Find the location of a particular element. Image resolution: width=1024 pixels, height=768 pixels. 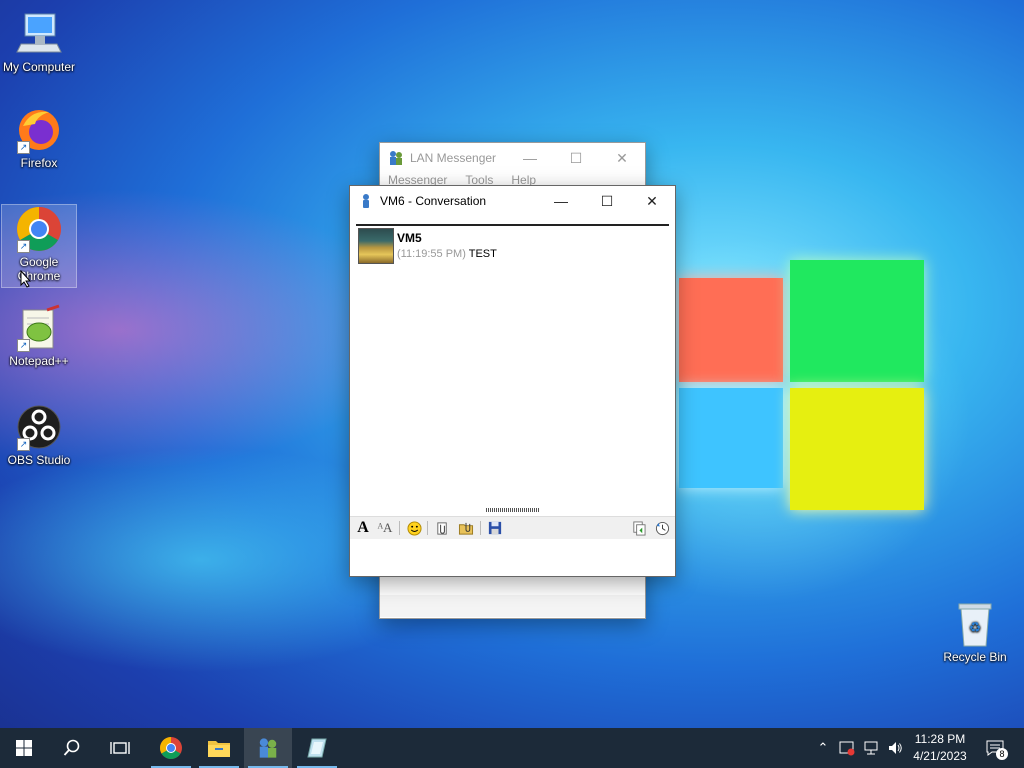

obs-icon: ↗ is located at coordinates (39, 427).